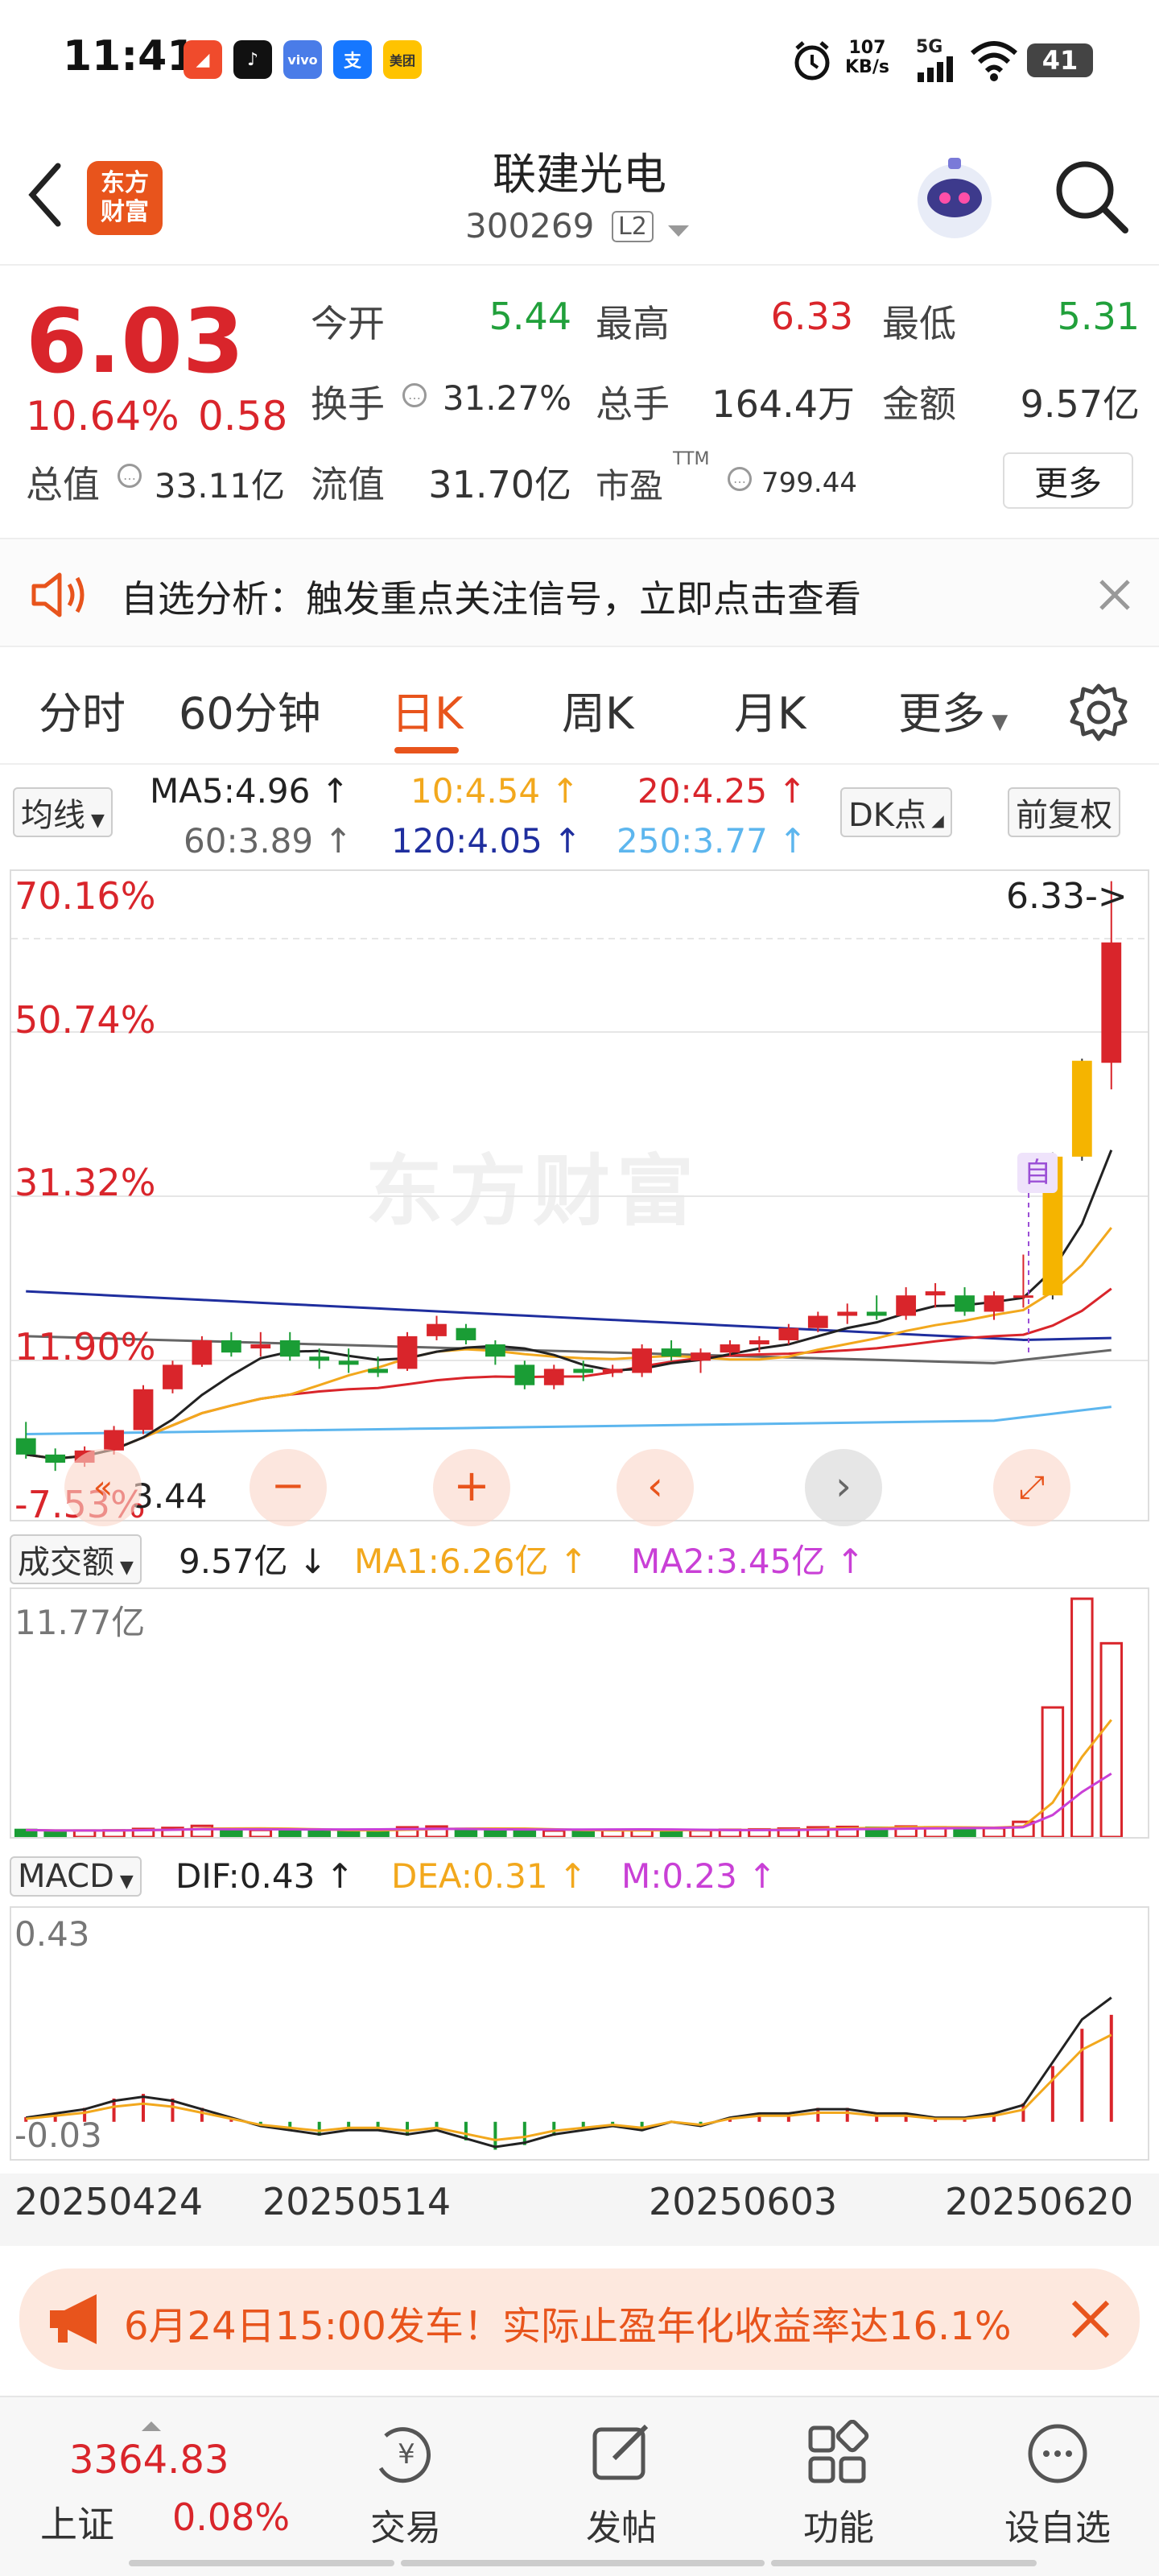 This screenshot has width=1159, height=2576. Describe the element at coordinates (896, 812) in the screenshot. I see `dk-point-selector: DK点 ◢` at that location.